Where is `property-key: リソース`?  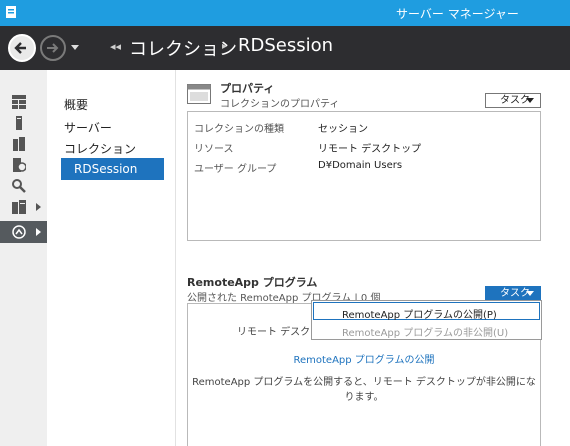
property-key: リソース is located at coordinates (214, 149).